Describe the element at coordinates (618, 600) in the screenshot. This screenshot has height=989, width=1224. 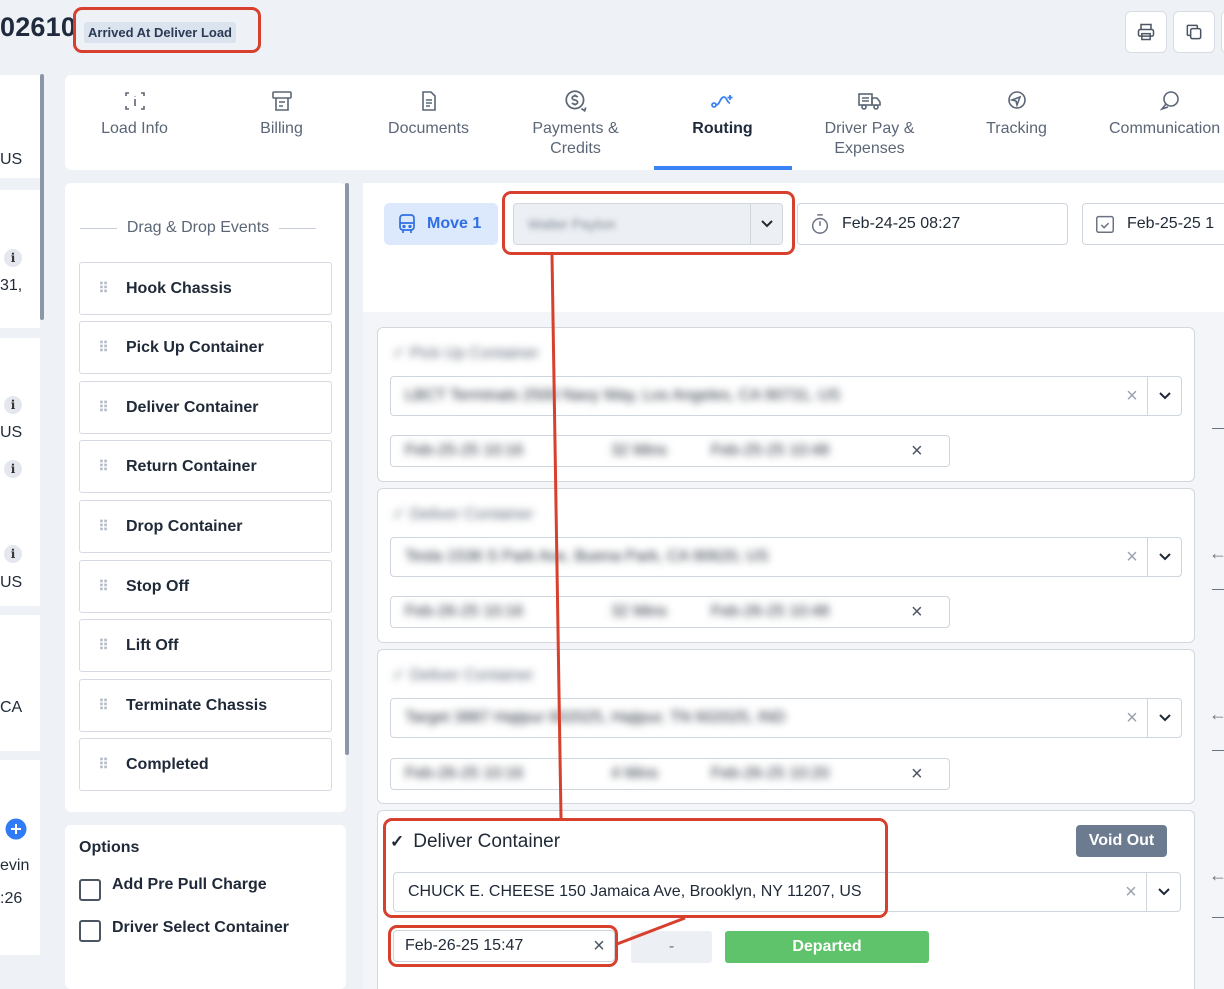
I see `annotation-connectors` at that location.